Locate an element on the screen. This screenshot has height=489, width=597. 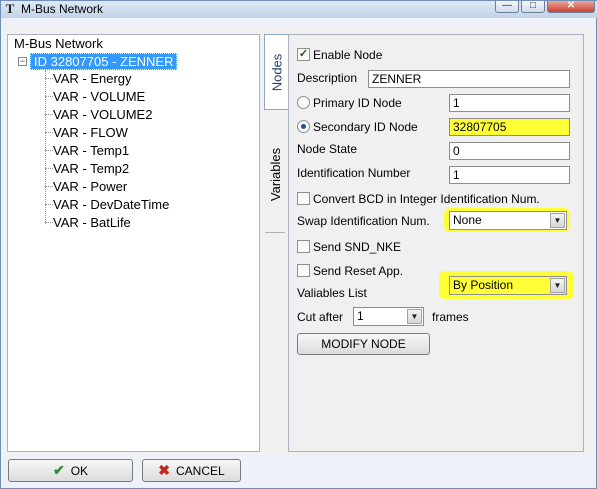
cancel-label: CANCEL is located at coordinates (200, 471).